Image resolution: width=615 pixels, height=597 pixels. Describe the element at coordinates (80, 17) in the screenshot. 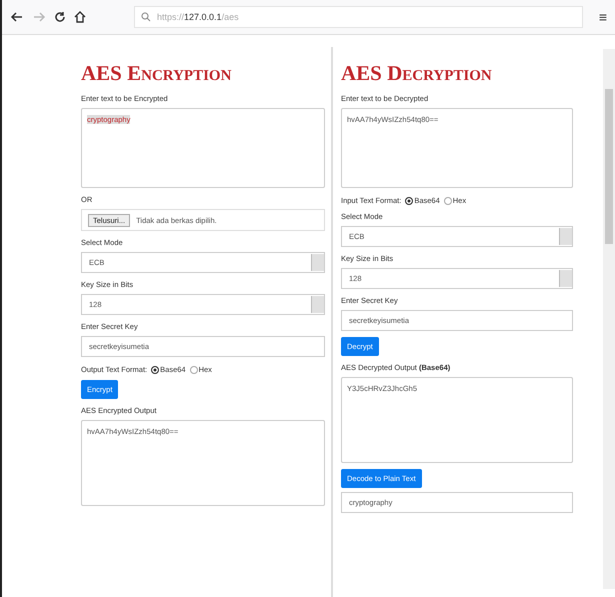

I see `home-icon` at that location.